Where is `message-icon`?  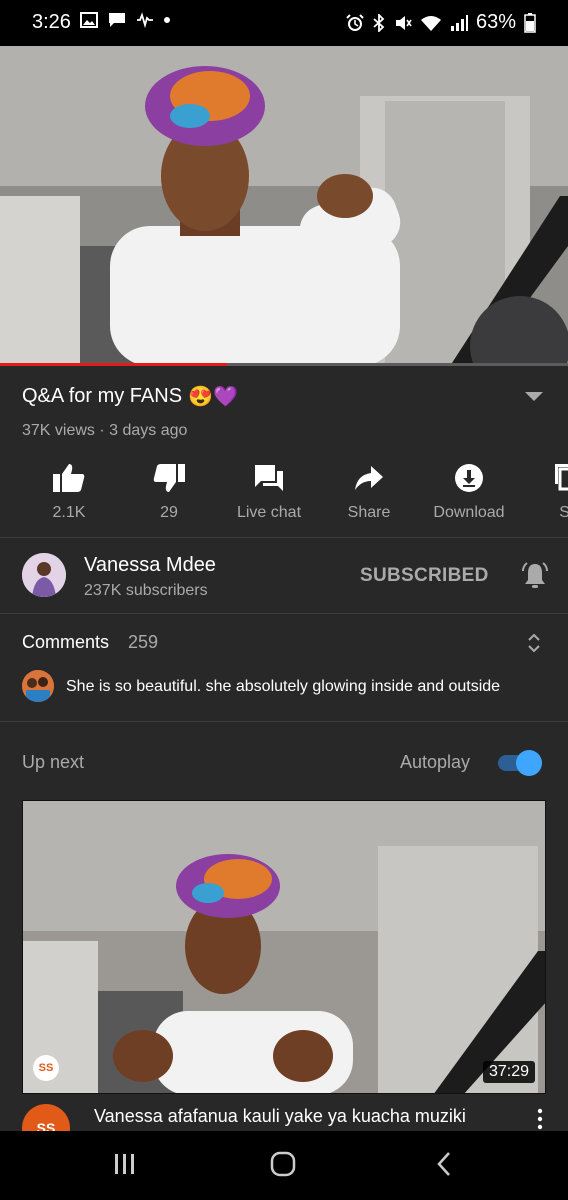 message-icon is located at coordinates (117, 20).